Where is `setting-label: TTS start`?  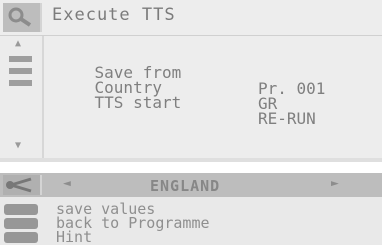 setting-label: TTS start is located at coordinates (138, 102).